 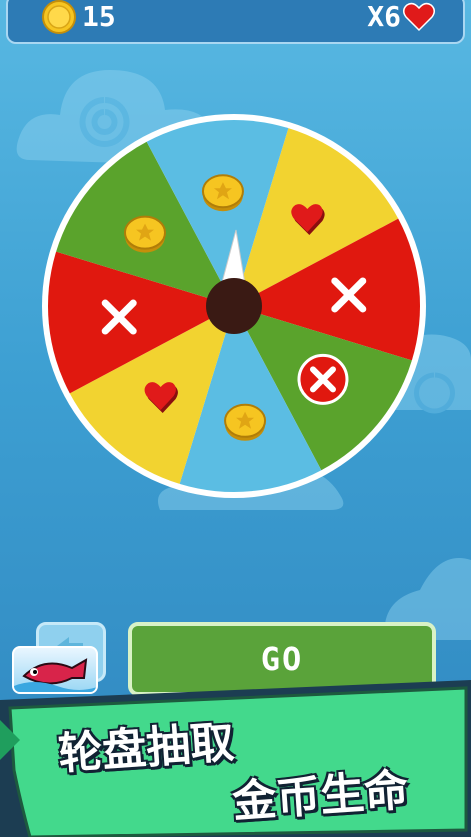 What do you see at coordinates (235, 22) in the screenshot?
I see `top-status-bar: 15 X6` at bounding box center [235, 22].